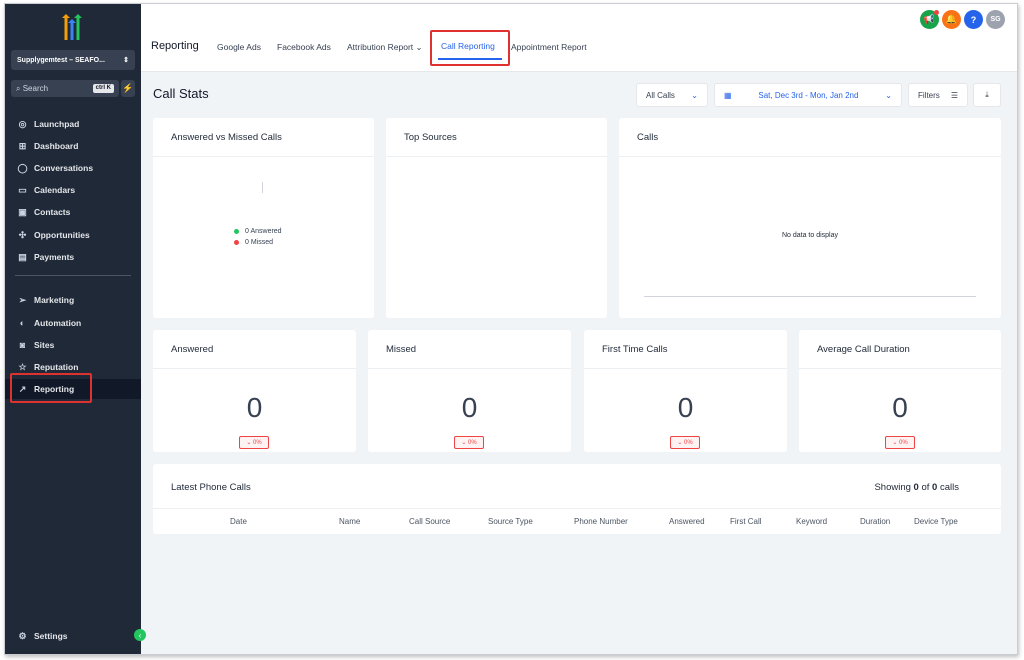 The image size is (1024, 660). I want to click on sidebar-item-label: Conversations, so click(64, 168).